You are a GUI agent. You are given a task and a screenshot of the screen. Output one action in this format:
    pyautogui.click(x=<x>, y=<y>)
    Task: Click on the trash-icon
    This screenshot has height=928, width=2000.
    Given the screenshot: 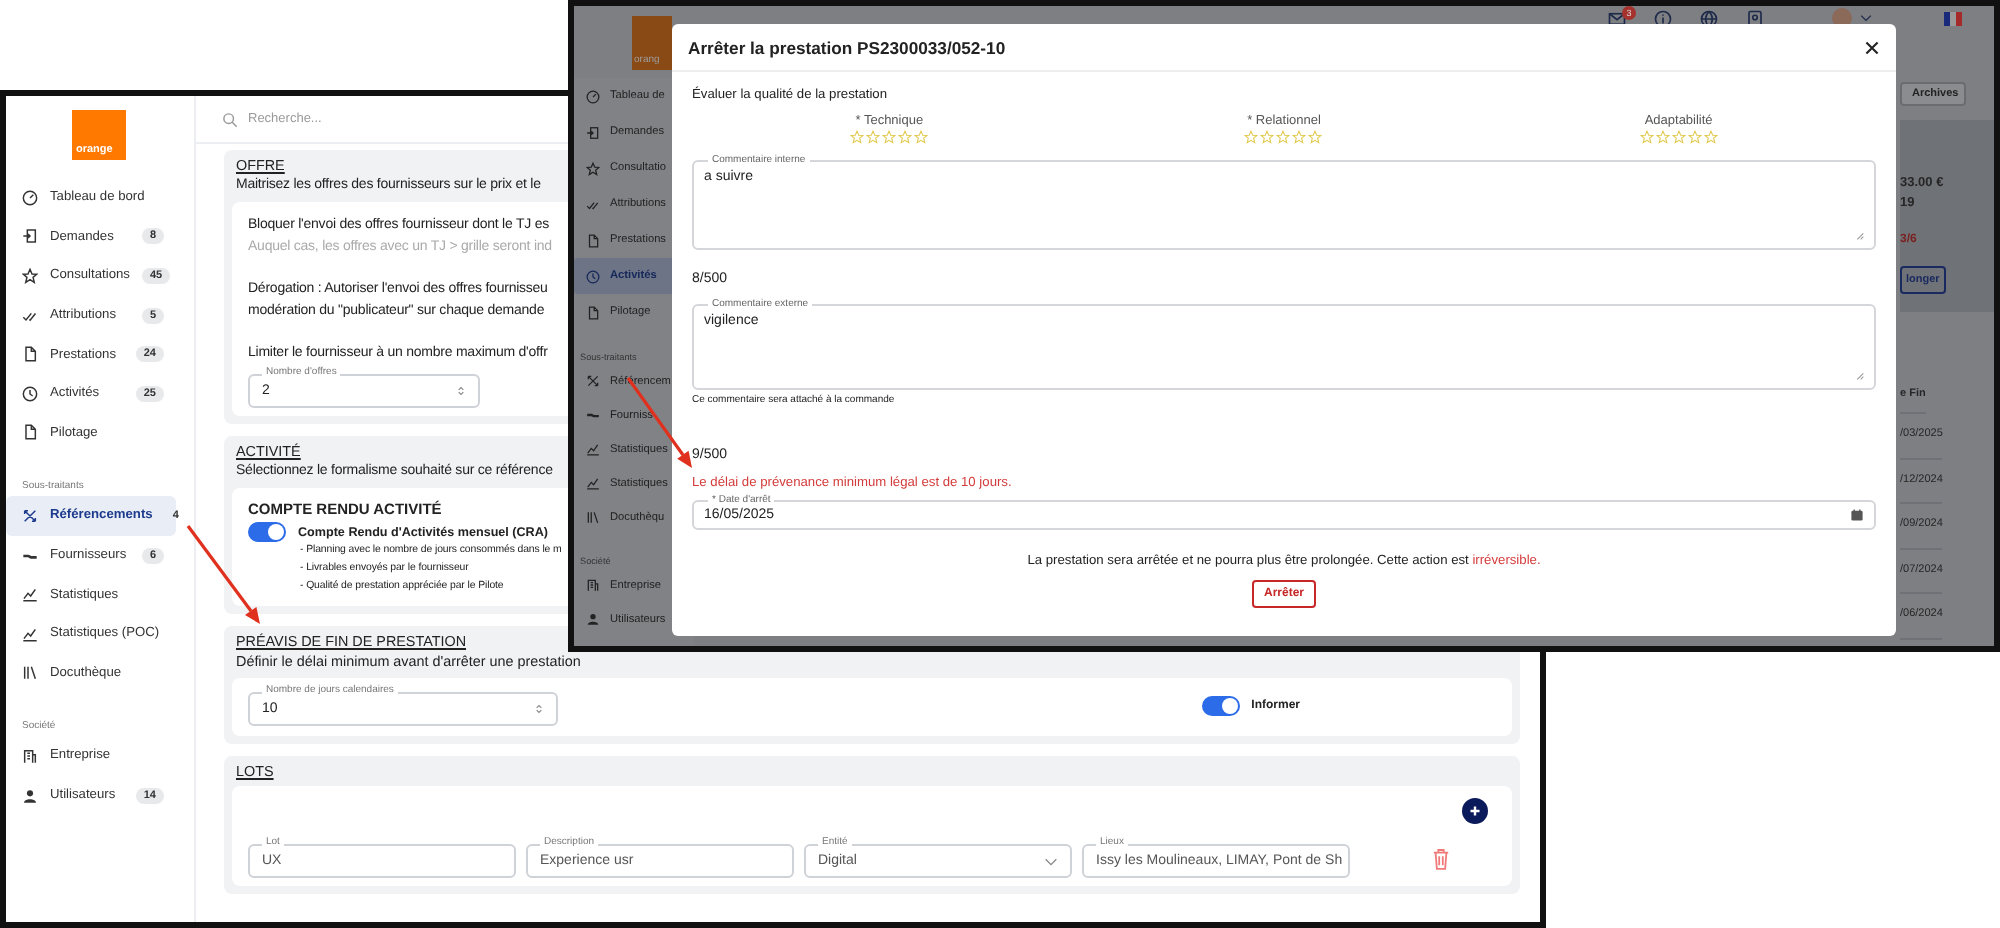 What is the action you would take?
    pyautogui.click(x=1441, y=859)
    